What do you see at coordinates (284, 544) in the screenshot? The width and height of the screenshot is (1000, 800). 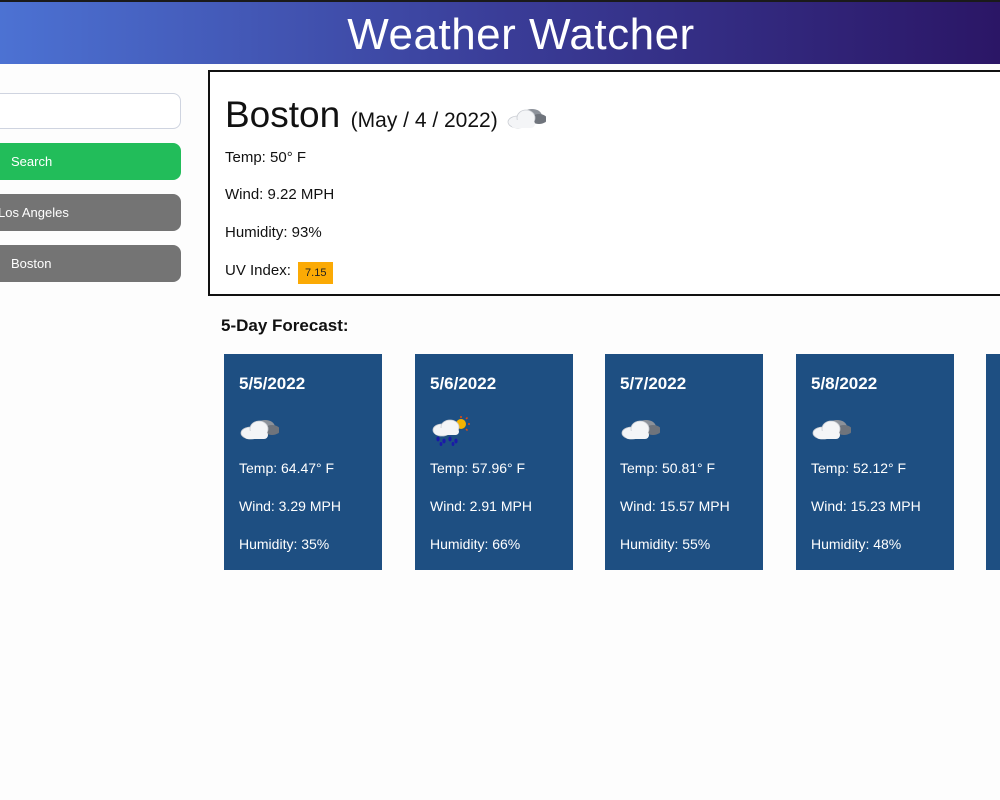 I see `forecast-humidity: Humidity: 35%` at bounding box center [284, 544].